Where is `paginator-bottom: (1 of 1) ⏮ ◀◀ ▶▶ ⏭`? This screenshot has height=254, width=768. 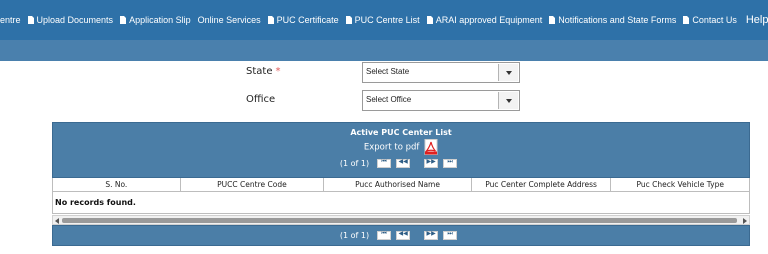
paginator-bottom: (1 of 1) ⏮ ◀◀ ▶▶ ⏭ is located at coordinates (401, 235).